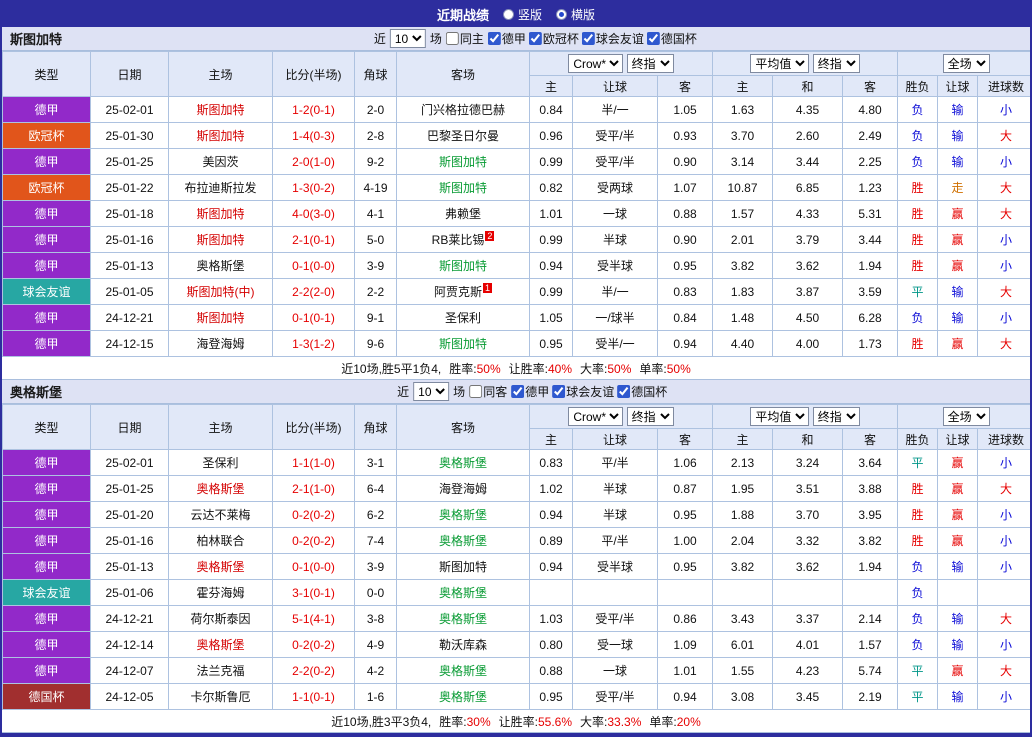 The image size is (1032, 737). I want to click on home-team-cell: 霍芬海姆, so click(220, 592).